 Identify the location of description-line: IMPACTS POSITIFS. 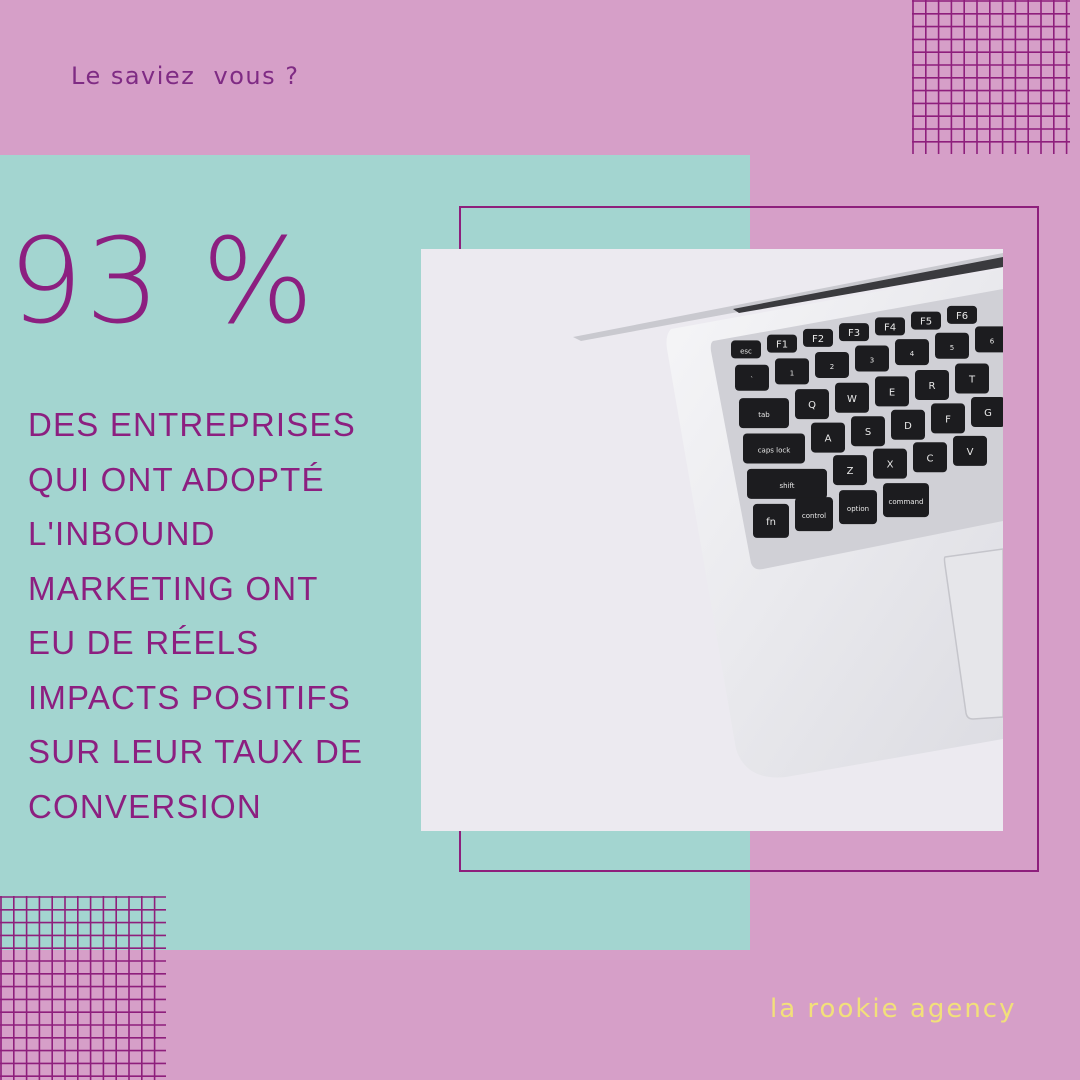
(189, 697).